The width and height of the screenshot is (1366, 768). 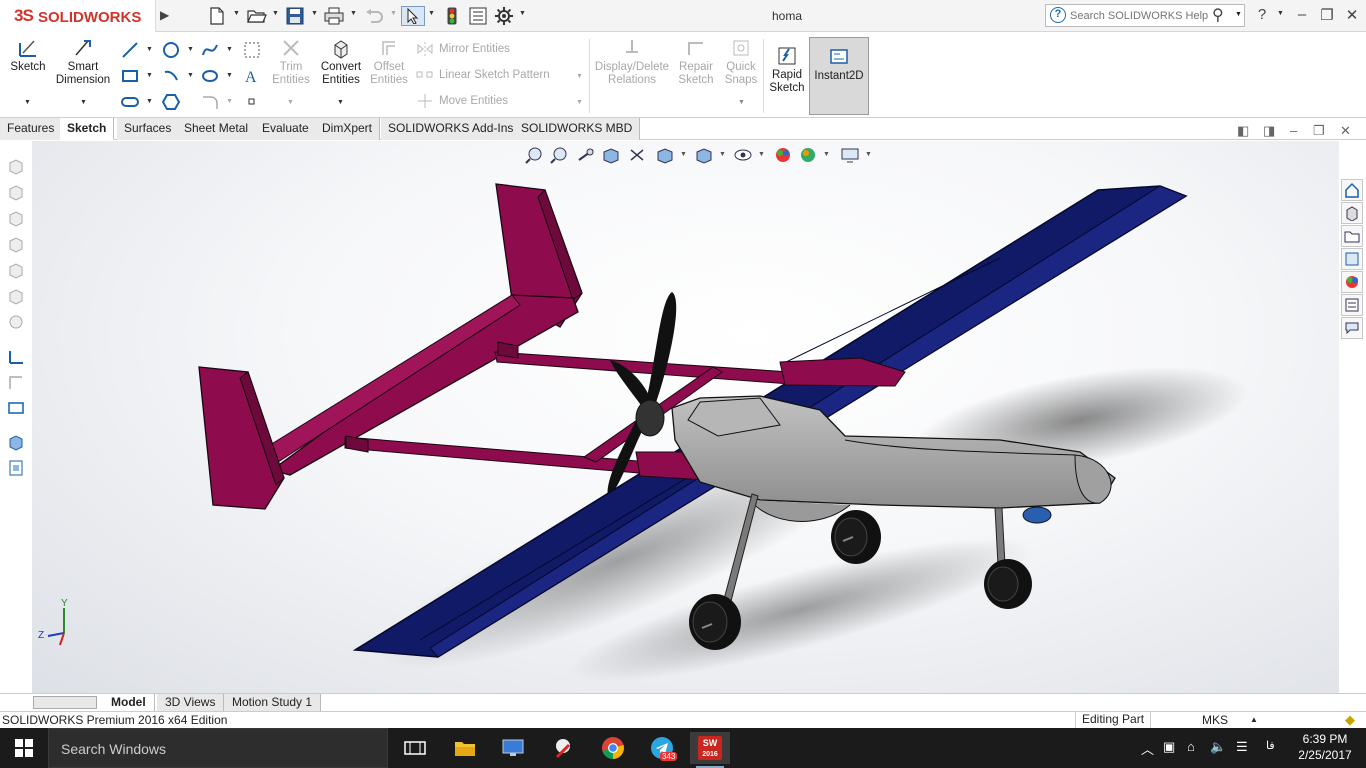 What do you see at coordinates (16, 322) in the screenshot?
I see `appearance-icon` at bounding box center [16, 322].